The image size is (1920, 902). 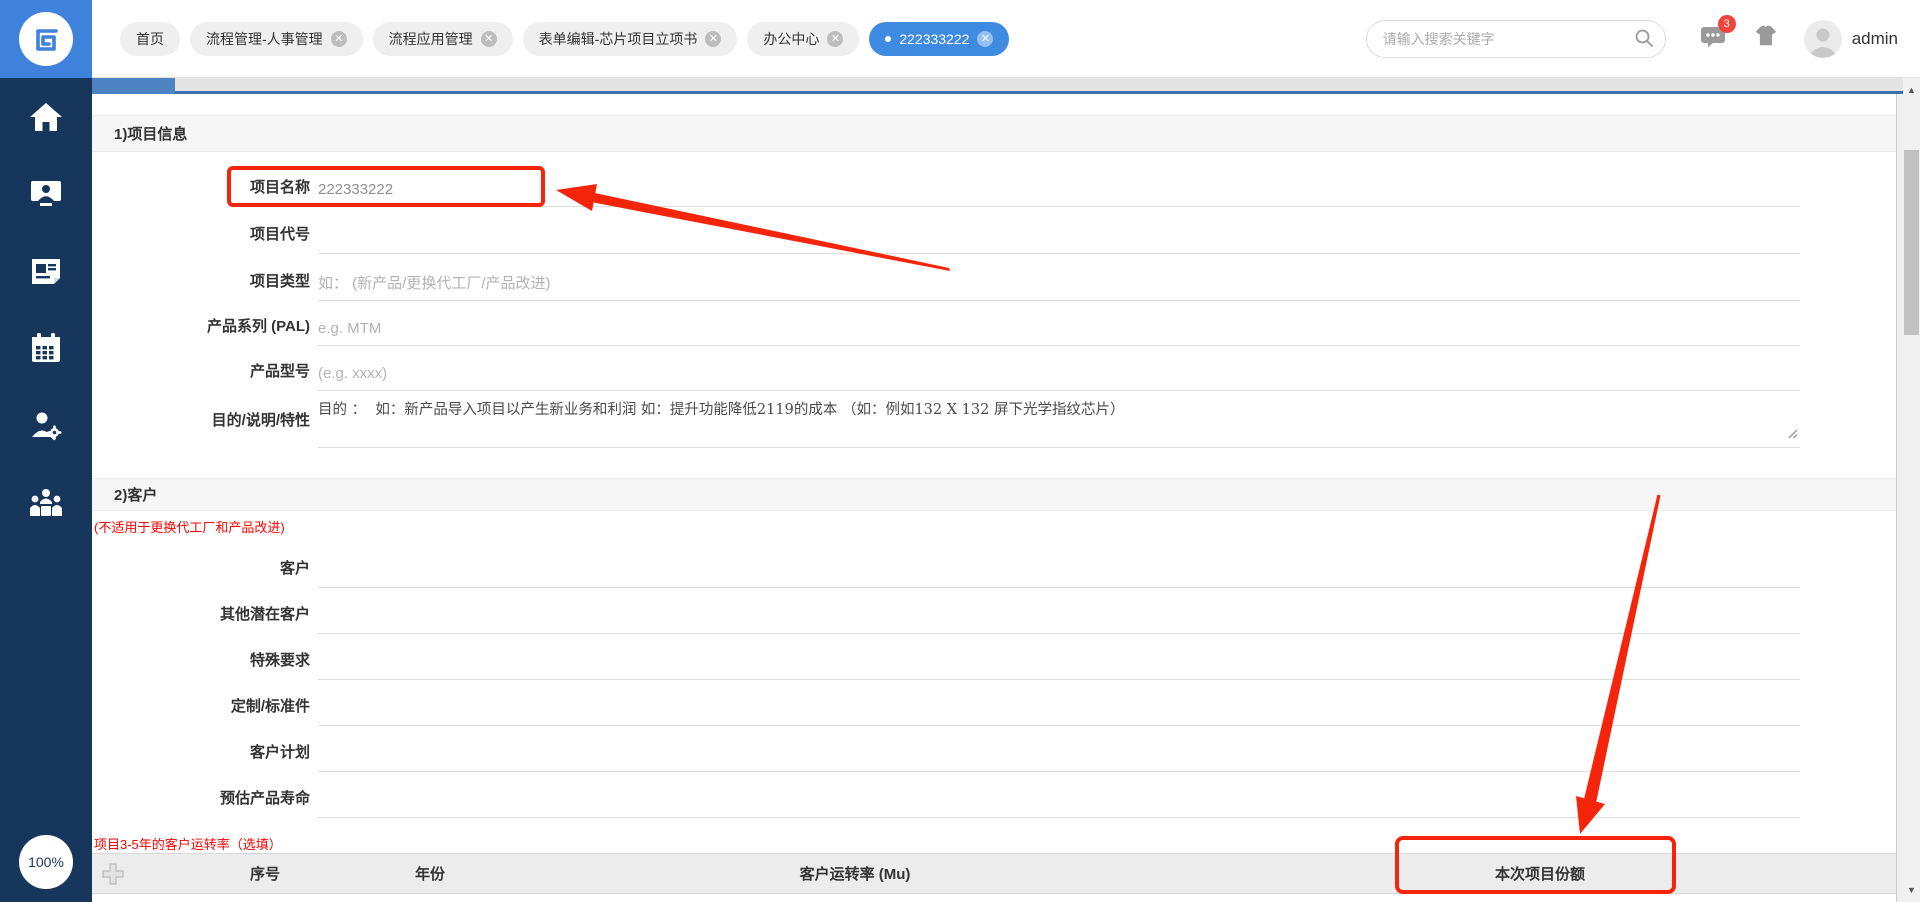 I want to click on tab-label: 办公中心, so click(x=791, y=38).